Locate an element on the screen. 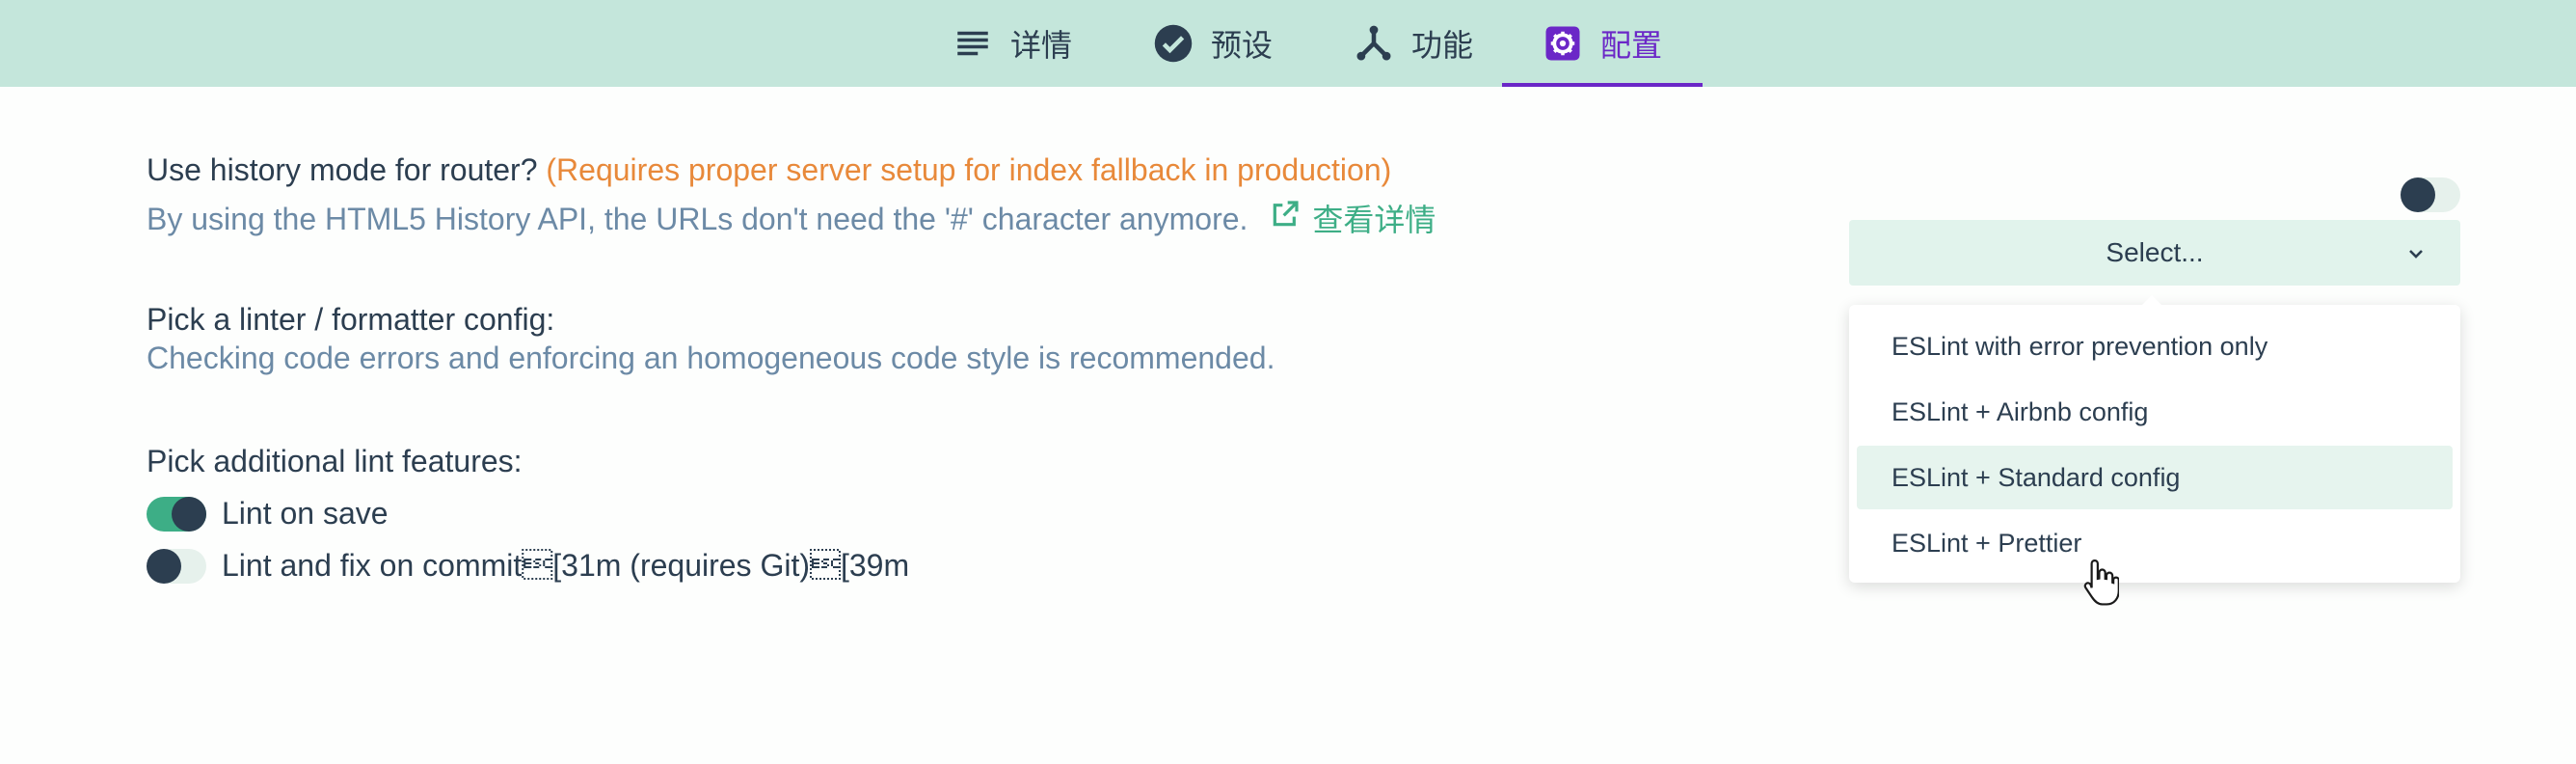 The image size is (2576, 764). router-history-toggle is located at coordinates (2430, 194).